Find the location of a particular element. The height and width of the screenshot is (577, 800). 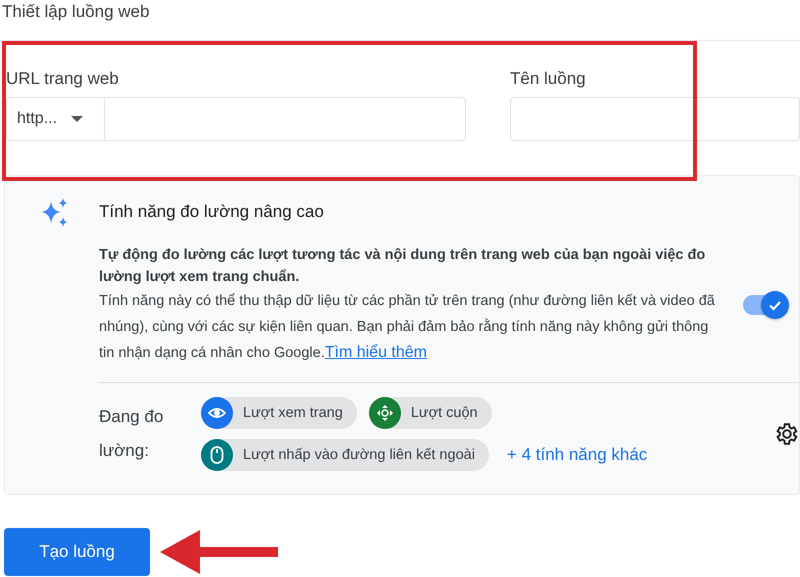

section-title: Thiết lập luồng web is located at coordinates (75, 12).